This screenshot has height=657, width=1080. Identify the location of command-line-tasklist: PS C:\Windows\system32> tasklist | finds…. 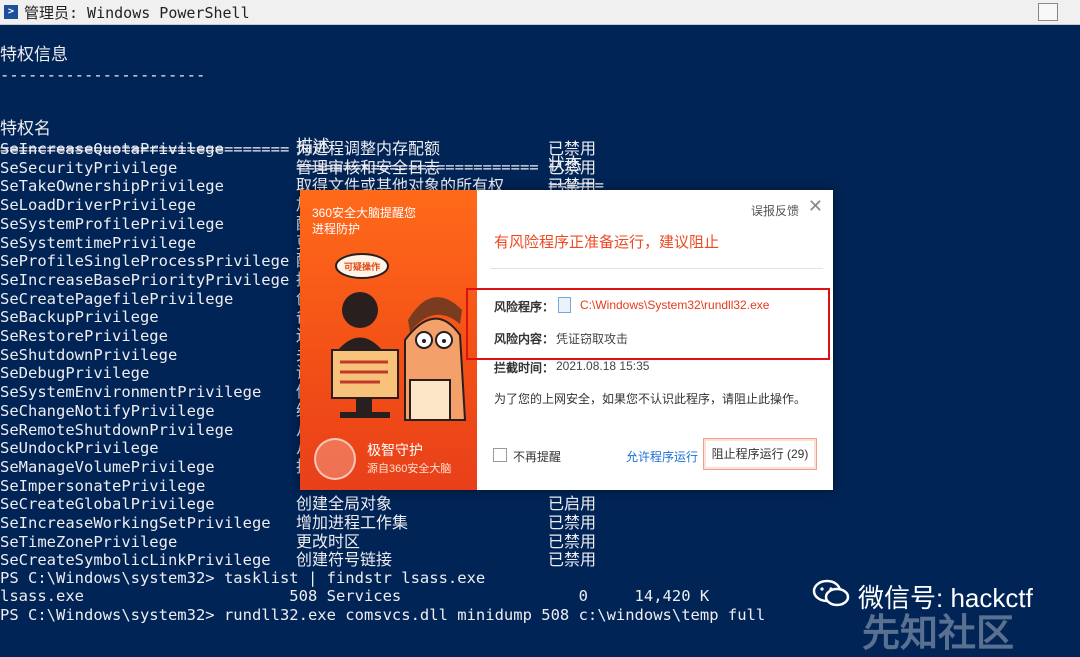
(243, 578).